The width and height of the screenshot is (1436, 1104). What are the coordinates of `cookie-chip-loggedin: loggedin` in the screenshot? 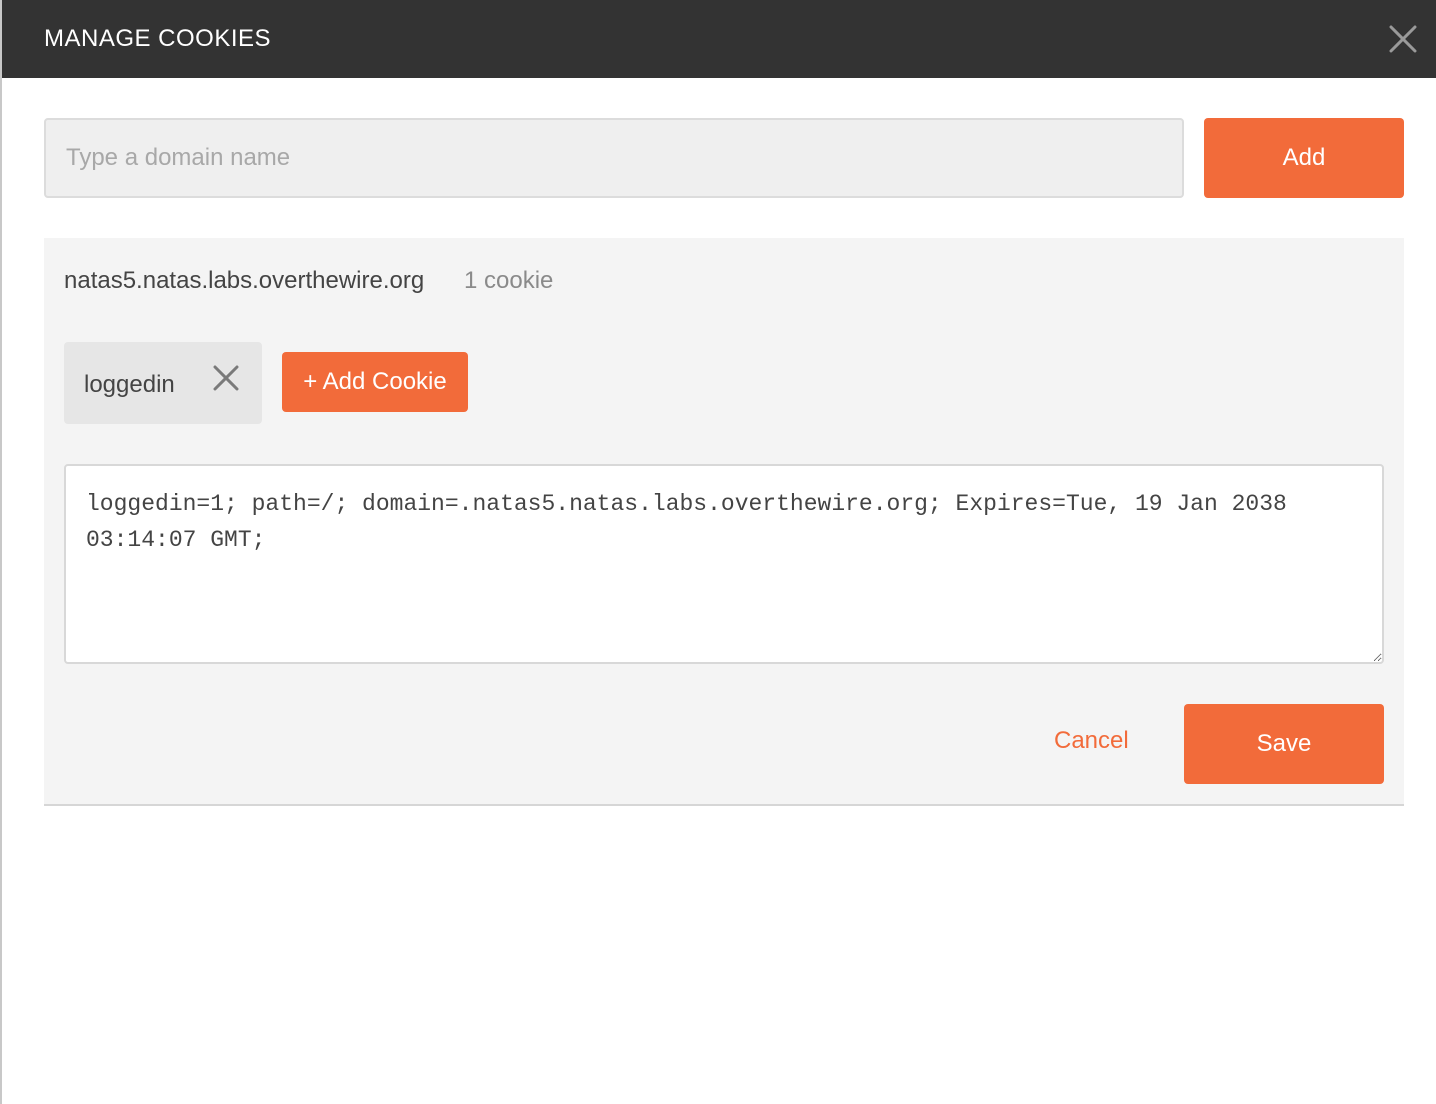 It's located at (163, 383).